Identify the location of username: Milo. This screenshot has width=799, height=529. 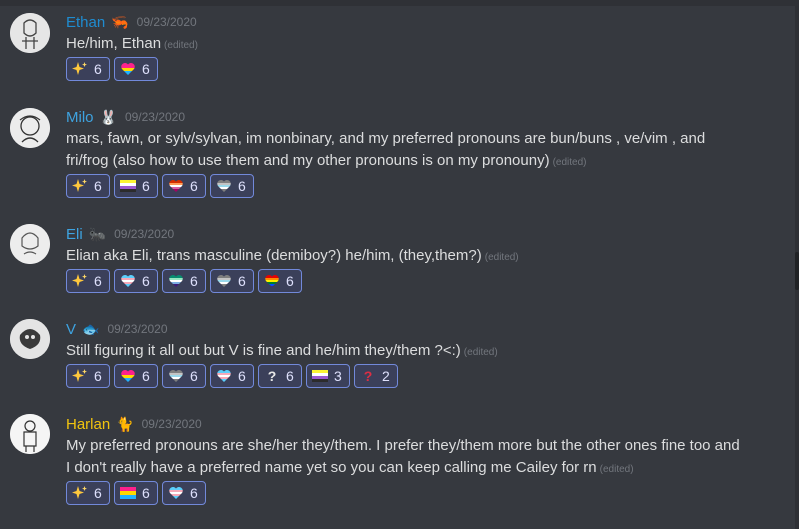
(80, 117).